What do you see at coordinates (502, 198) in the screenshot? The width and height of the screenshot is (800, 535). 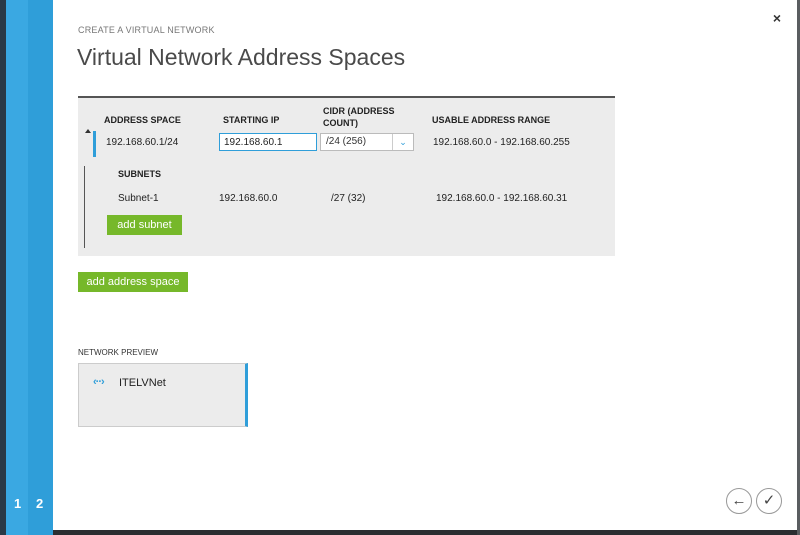 I see `subnet-usable-range: 192.168.60.0 - 192.168.60.31` at bounding box center [502, 198].